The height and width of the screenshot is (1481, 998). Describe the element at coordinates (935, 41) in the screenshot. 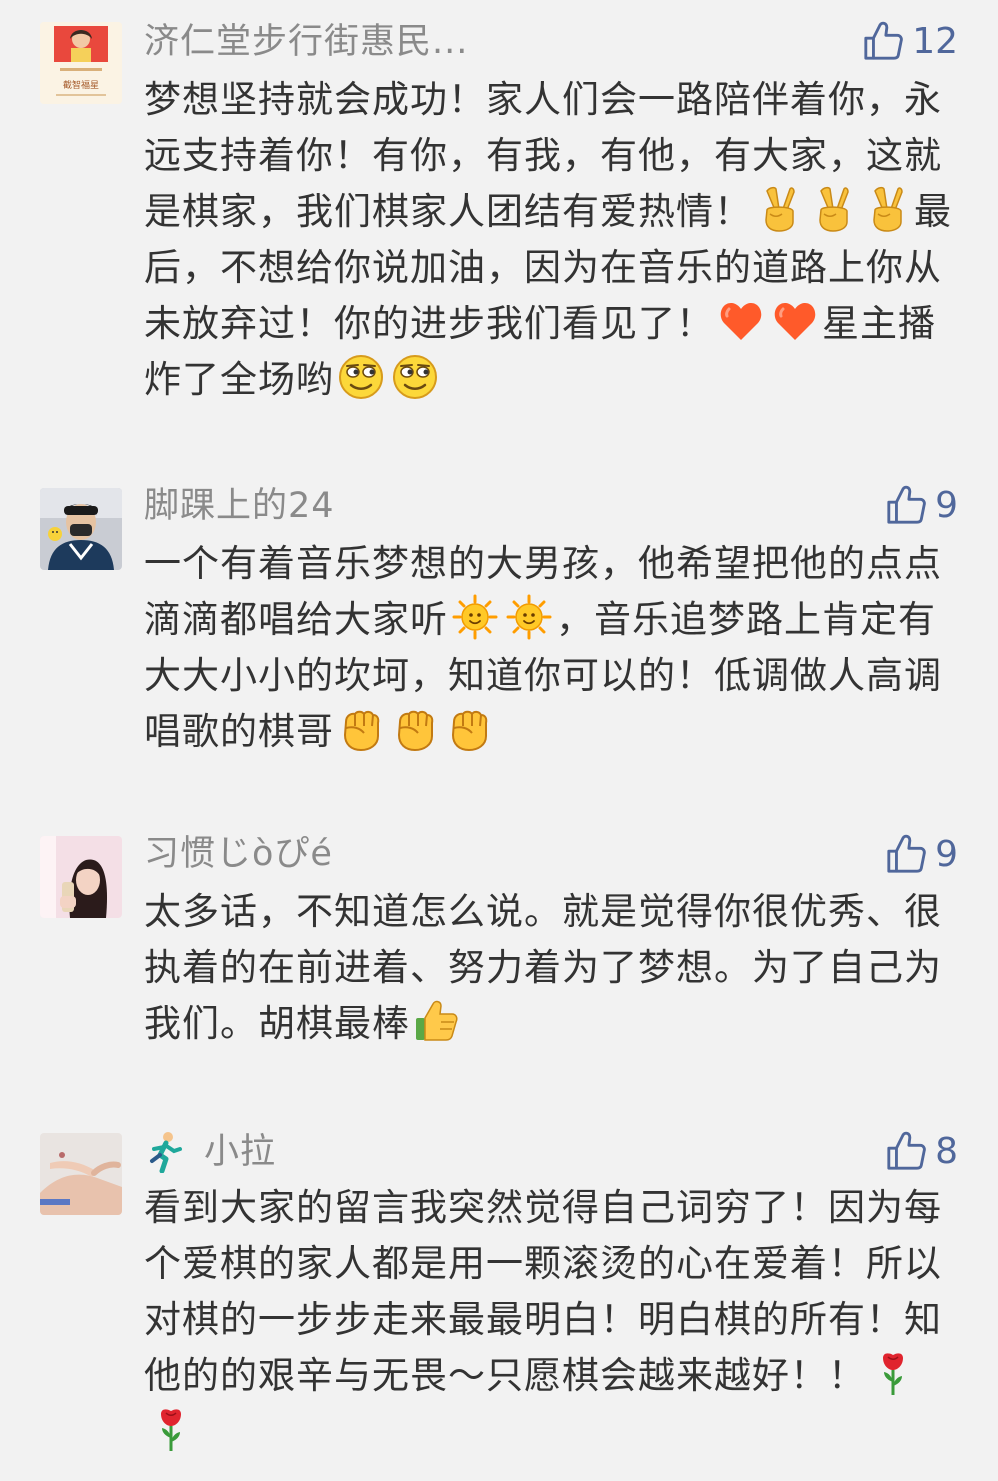

I see `like-count: 12` at that location.